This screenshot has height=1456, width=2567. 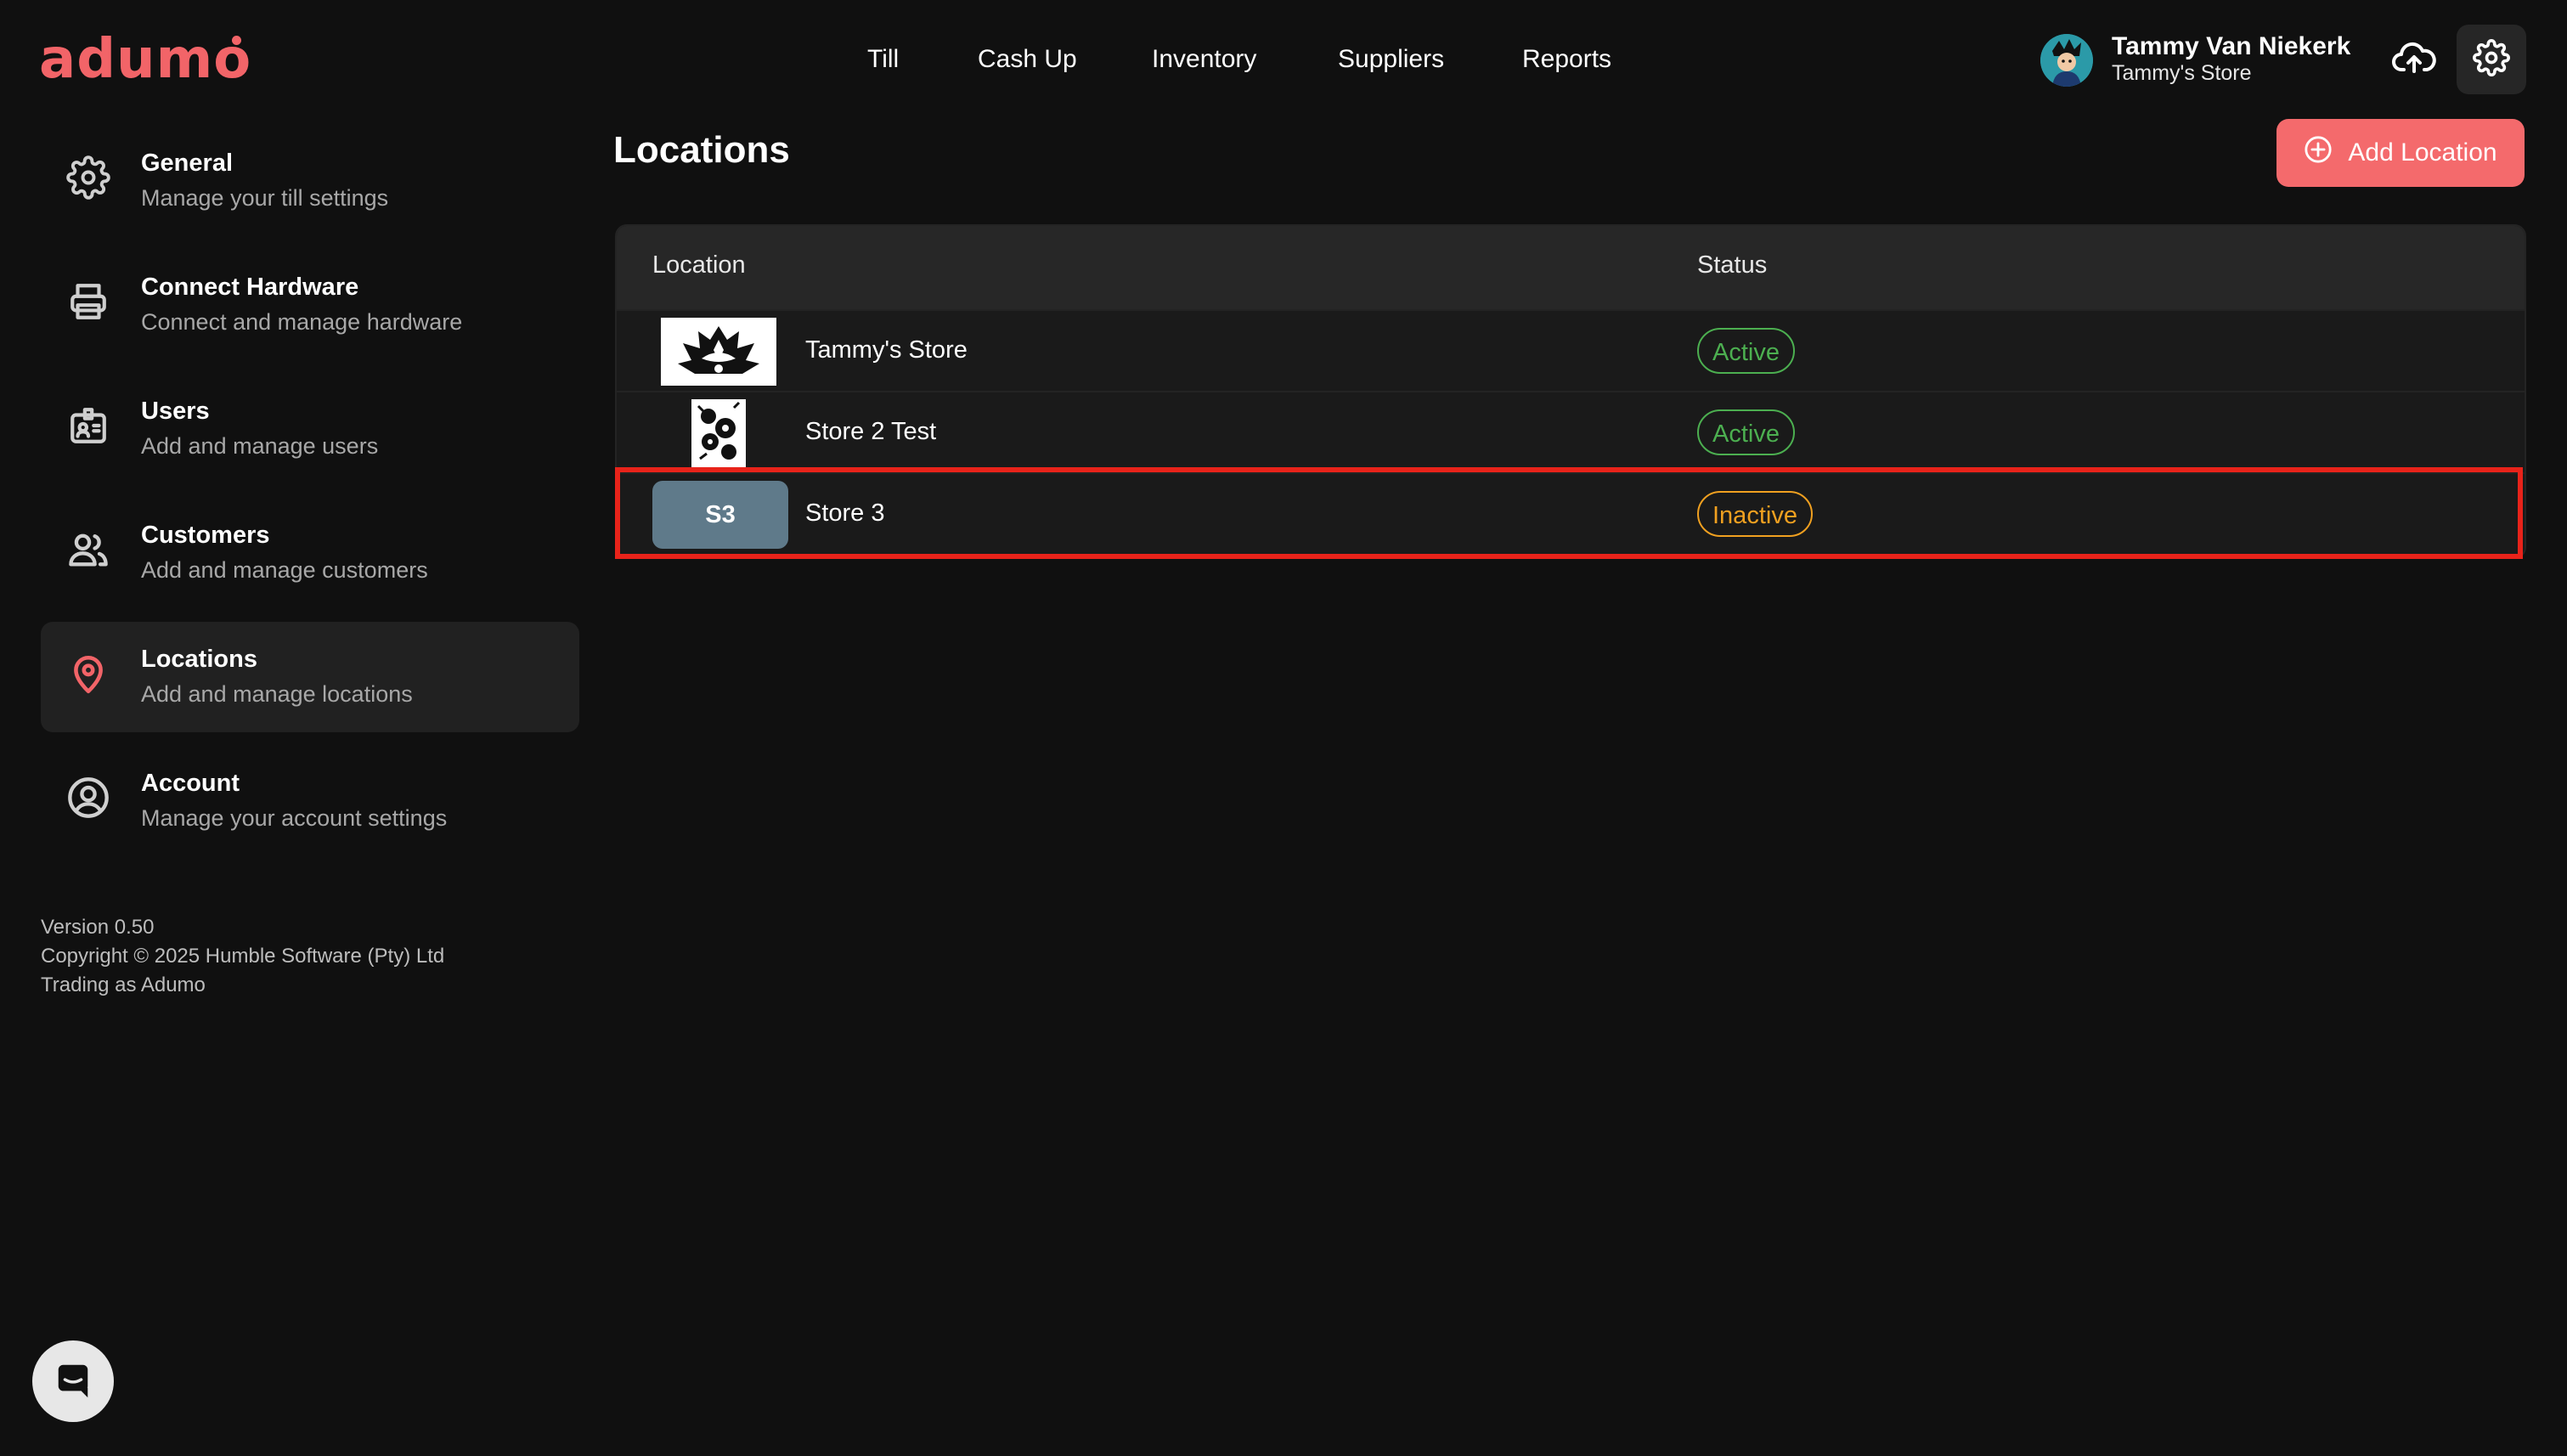 I want to click on trading-as-text: Trading as Adumo, so click(x=123, y=985).